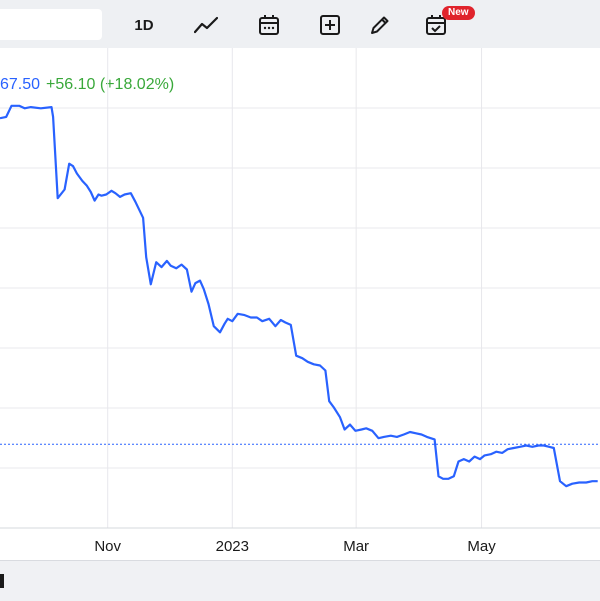 The height and width of the screenshot is (601, 600). What do you see at coordinates (107, 546) in the screenshot?
I see `x-tick-label: Nov` at bounding box center [107, 546].